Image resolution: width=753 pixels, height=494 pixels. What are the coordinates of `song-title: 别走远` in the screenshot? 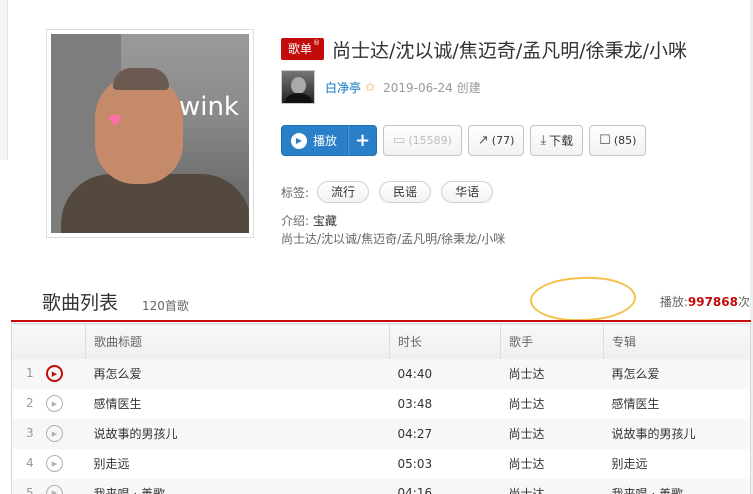 It's located at (237, 463).